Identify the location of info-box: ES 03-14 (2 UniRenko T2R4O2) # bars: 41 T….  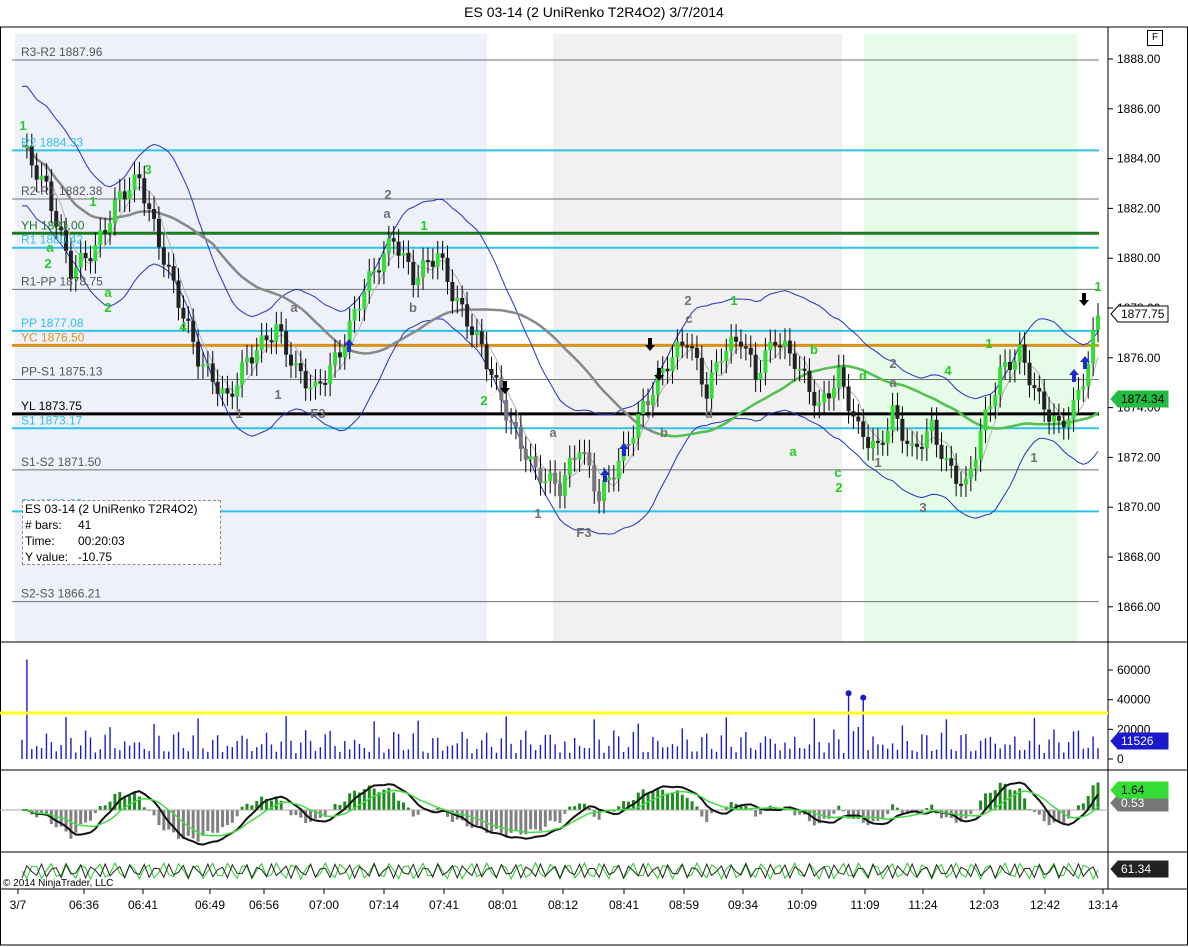
(121, 532).